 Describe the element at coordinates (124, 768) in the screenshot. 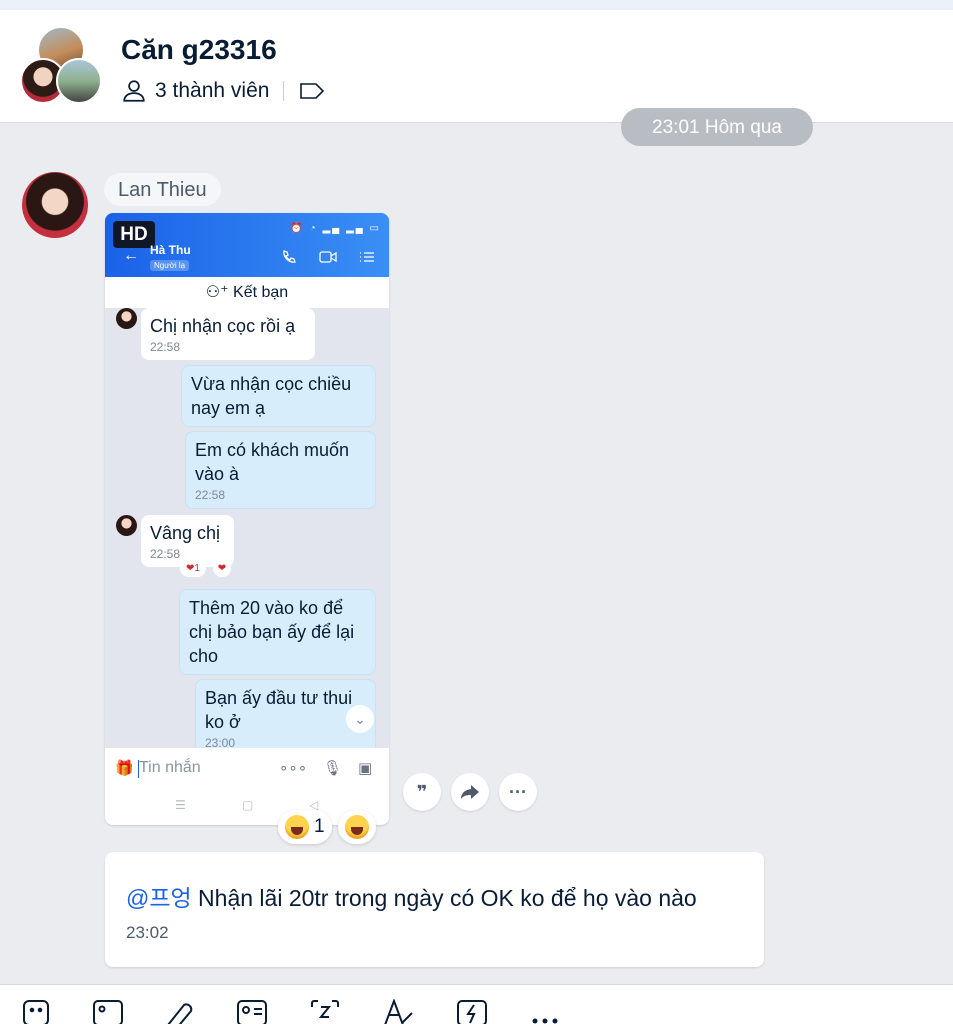

I see `sticker-icon: 🎁` at that location.